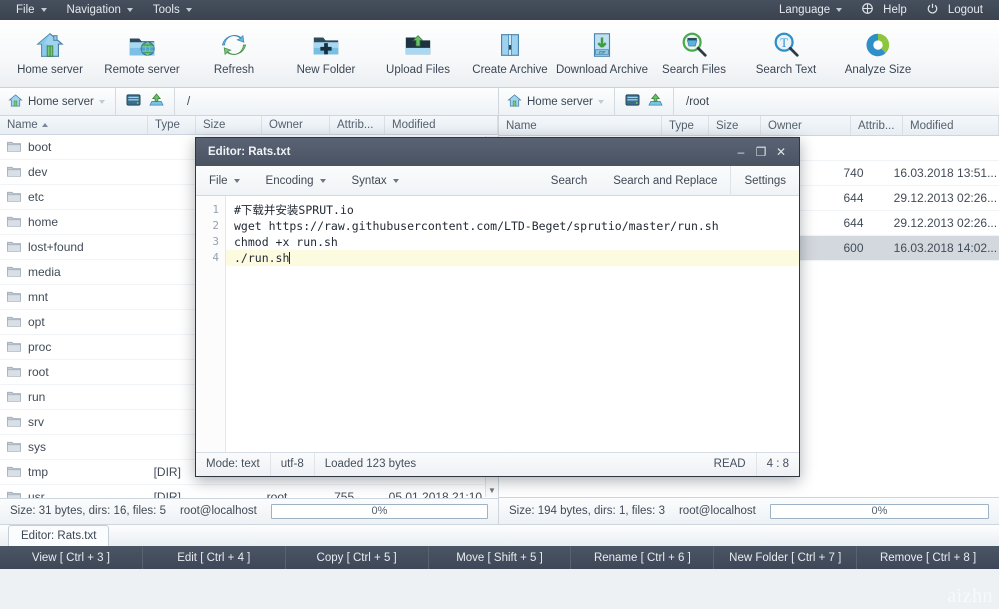 This screenshot has width=999, height=609. Describe the element at coordinates (375, 181) in the screenshot. I see `editor-menu-syntax: Syntax` at that location.